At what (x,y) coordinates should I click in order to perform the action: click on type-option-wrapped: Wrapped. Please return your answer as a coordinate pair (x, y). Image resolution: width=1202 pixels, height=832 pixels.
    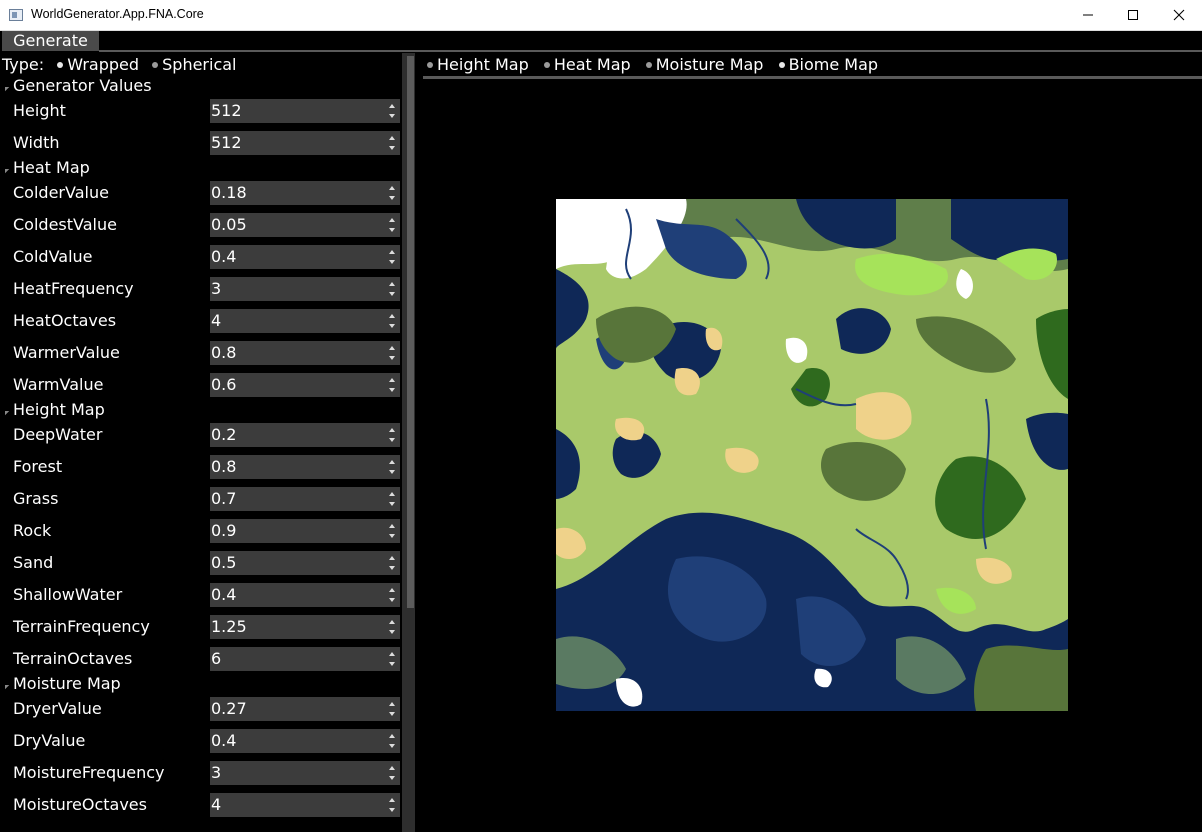
    Looking at the image, I should click on (98, 64).